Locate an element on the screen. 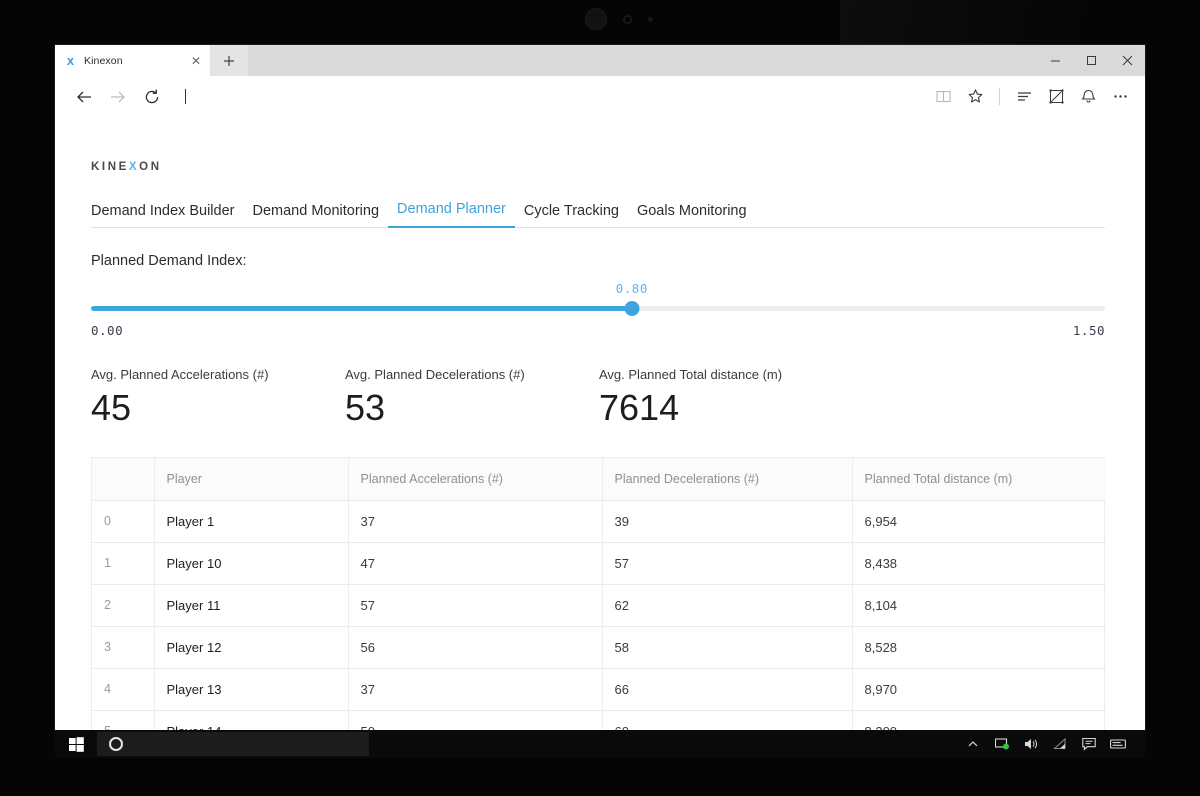 The height and width of the screenshot is (796, 1200). cell-player: Player 10 is located at coordinates (251, 563).